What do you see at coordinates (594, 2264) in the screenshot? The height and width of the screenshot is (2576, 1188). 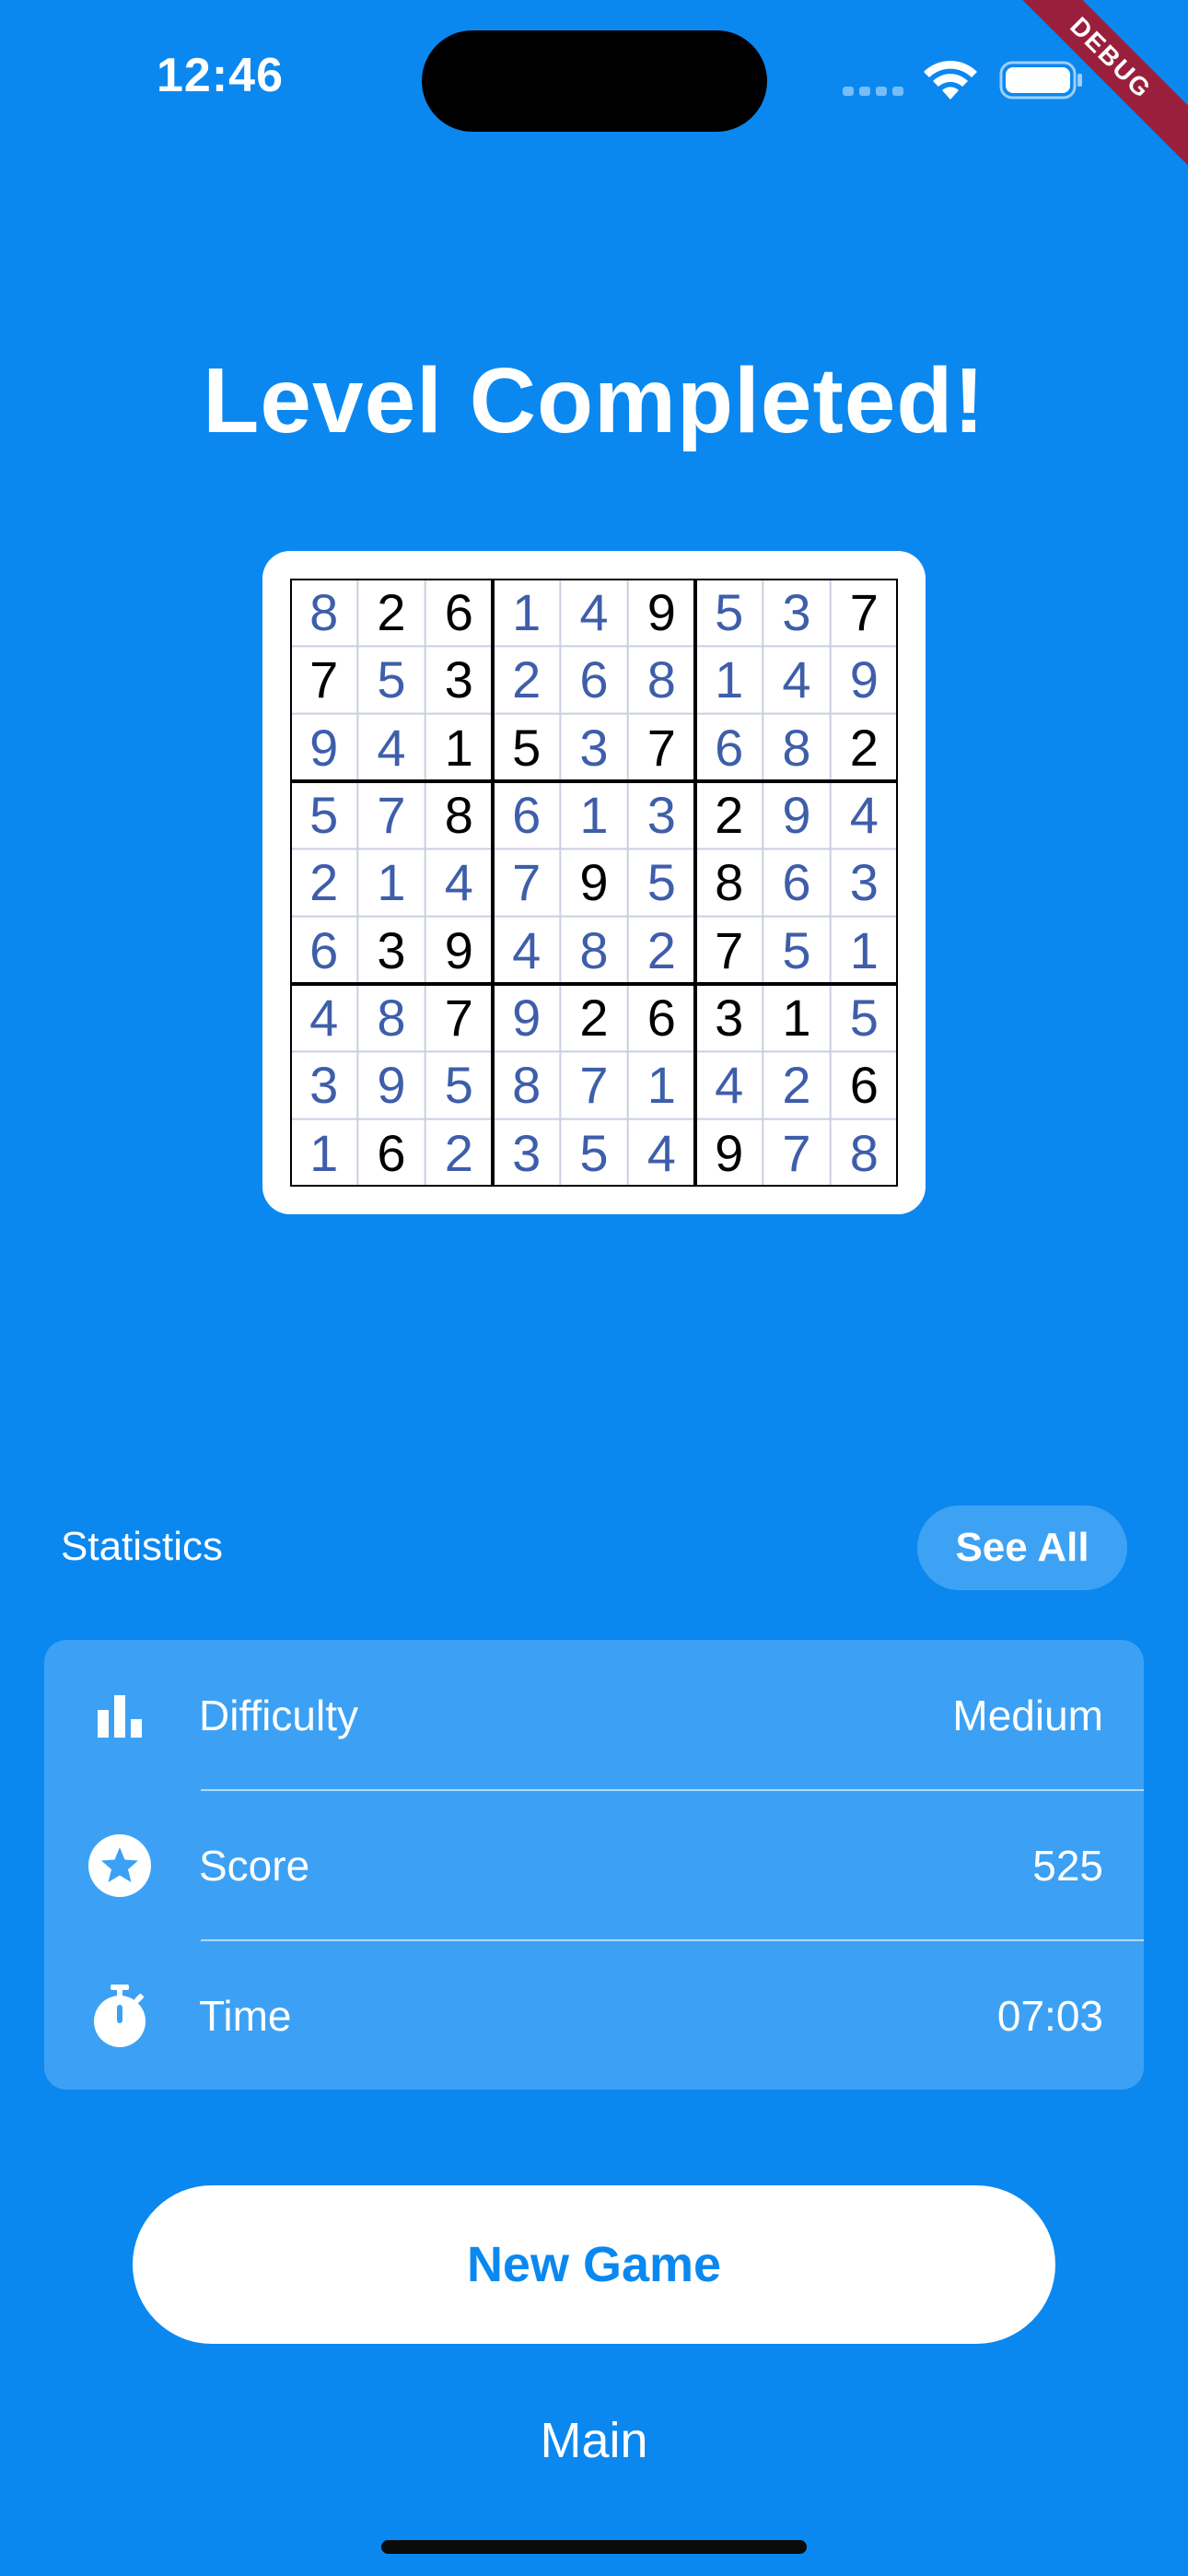 I see `new-game-button: New Game` at bounding box center [594, 2264].